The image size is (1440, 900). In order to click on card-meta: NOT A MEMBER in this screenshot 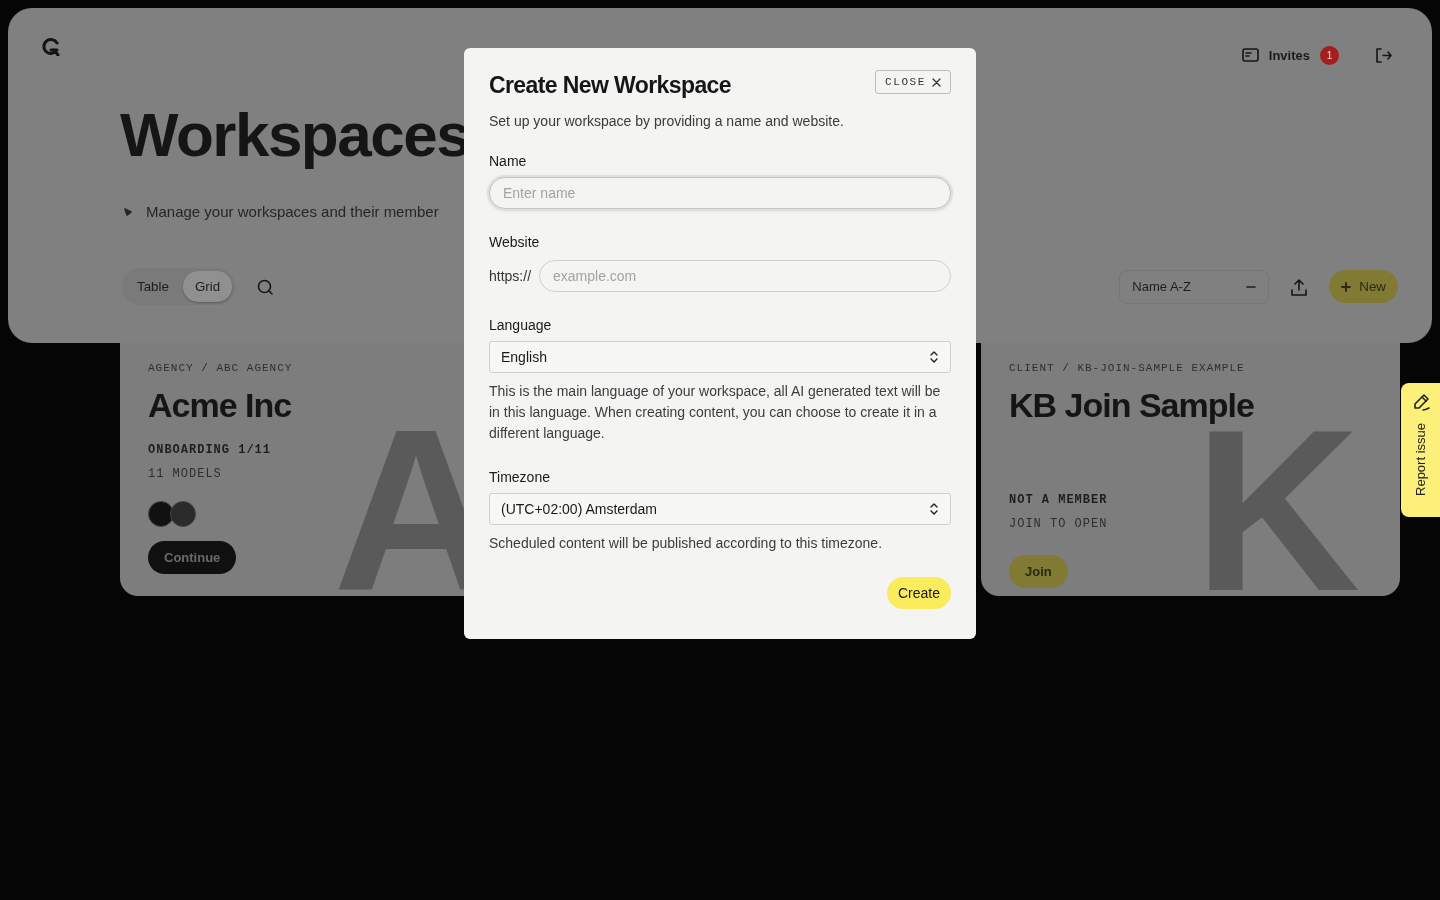, I will do `click(1058, 500)`.